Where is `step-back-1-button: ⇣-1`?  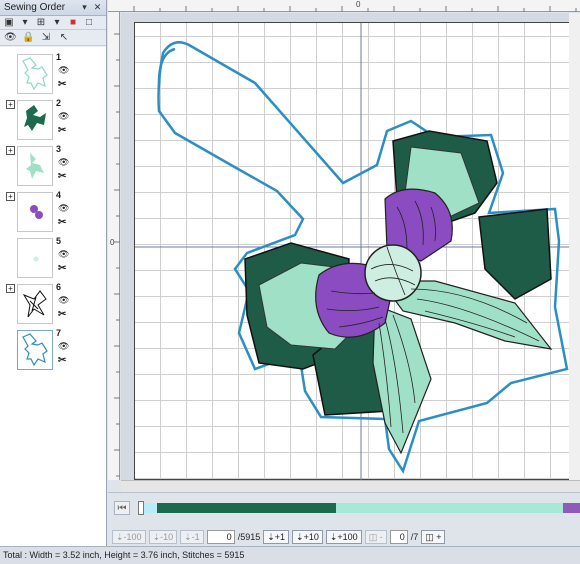
step-back-1-button: ⇣-1 is located at coordinates (192, 537).